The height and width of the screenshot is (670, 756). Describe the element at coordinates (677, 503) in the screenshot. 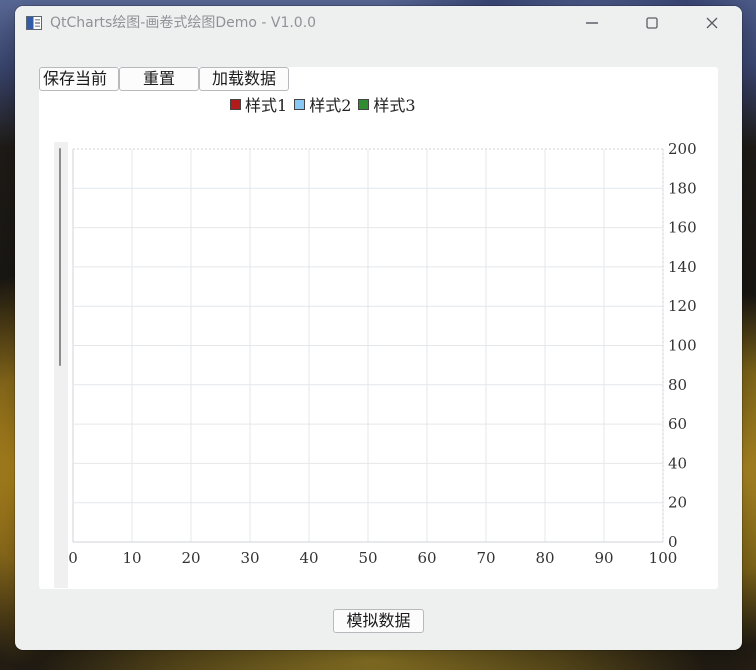

I see `y-tick-label: 20` at that location.